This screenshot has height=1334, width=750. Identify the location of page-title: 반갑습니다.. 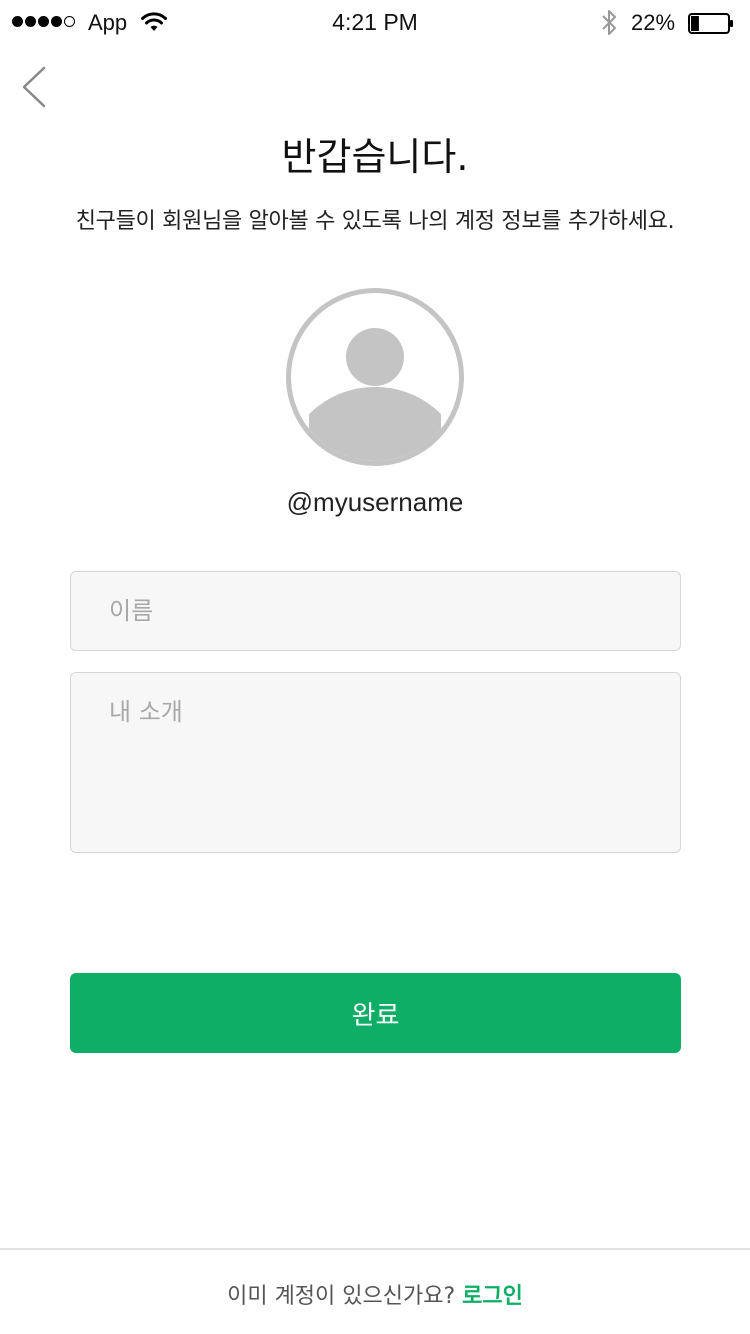
(375, 157).